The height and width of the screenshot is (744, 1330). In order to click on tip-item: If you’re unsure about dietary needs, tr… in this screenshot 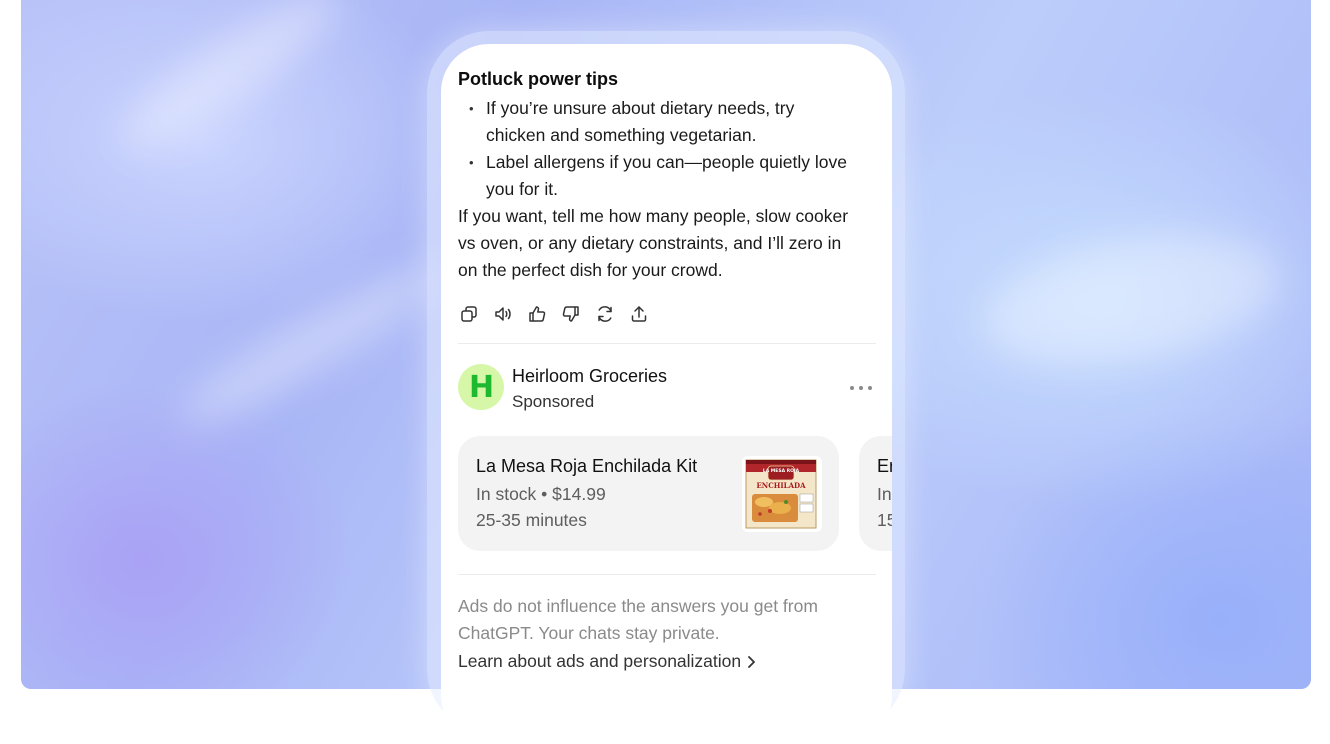, I will do `click(658, 122)`.